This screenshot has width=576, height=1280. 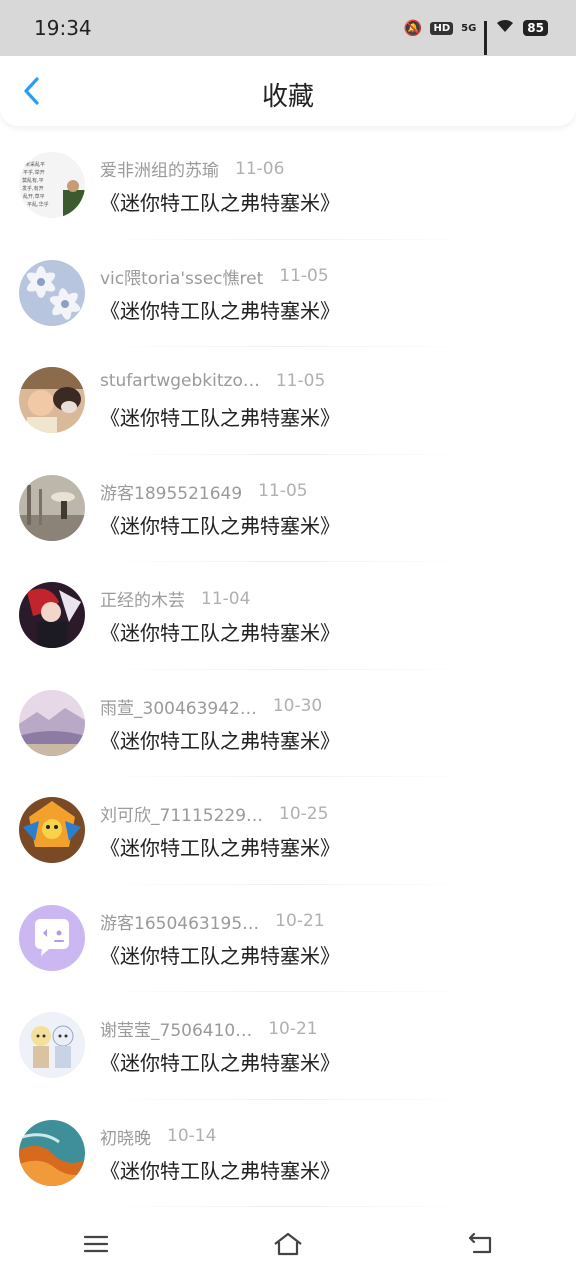 I want to click on list-item: 游客1650463195… 10-21 《迷你特工队之弗特塞米》, so click(x=288, y=938).